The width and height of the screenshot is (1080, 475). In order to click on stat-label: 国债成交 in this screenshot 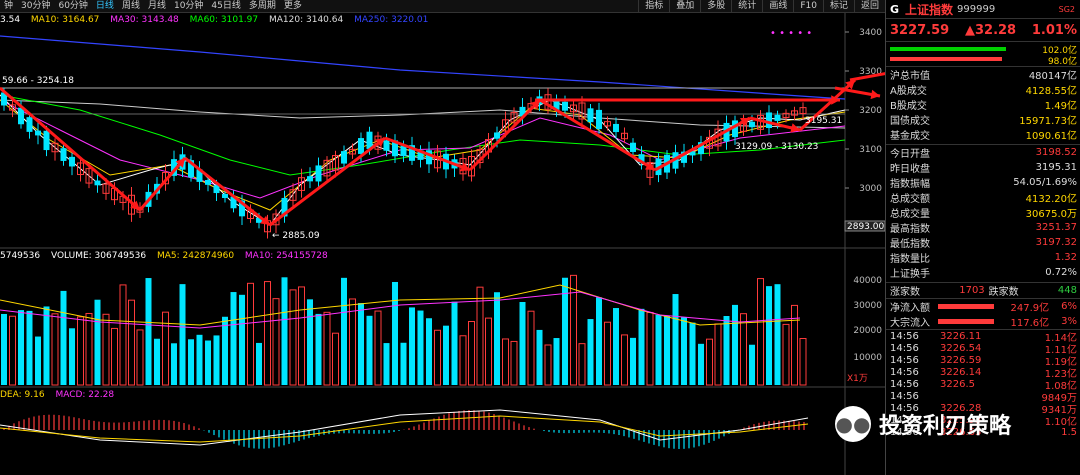, I will do `click(910, 121)`.